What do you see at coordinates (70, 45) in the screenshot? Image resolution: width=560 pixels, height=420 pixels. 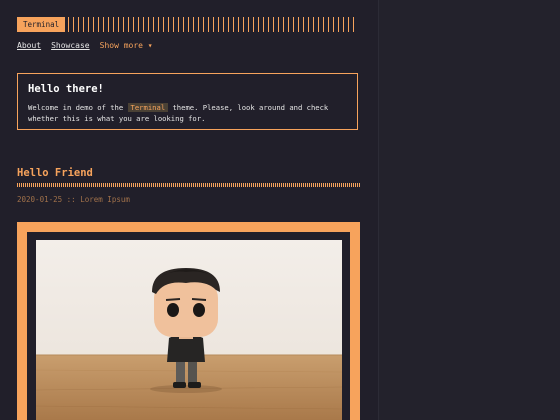 I see `nav-link-showcase: Showcase` at bounding box center [70, 45].